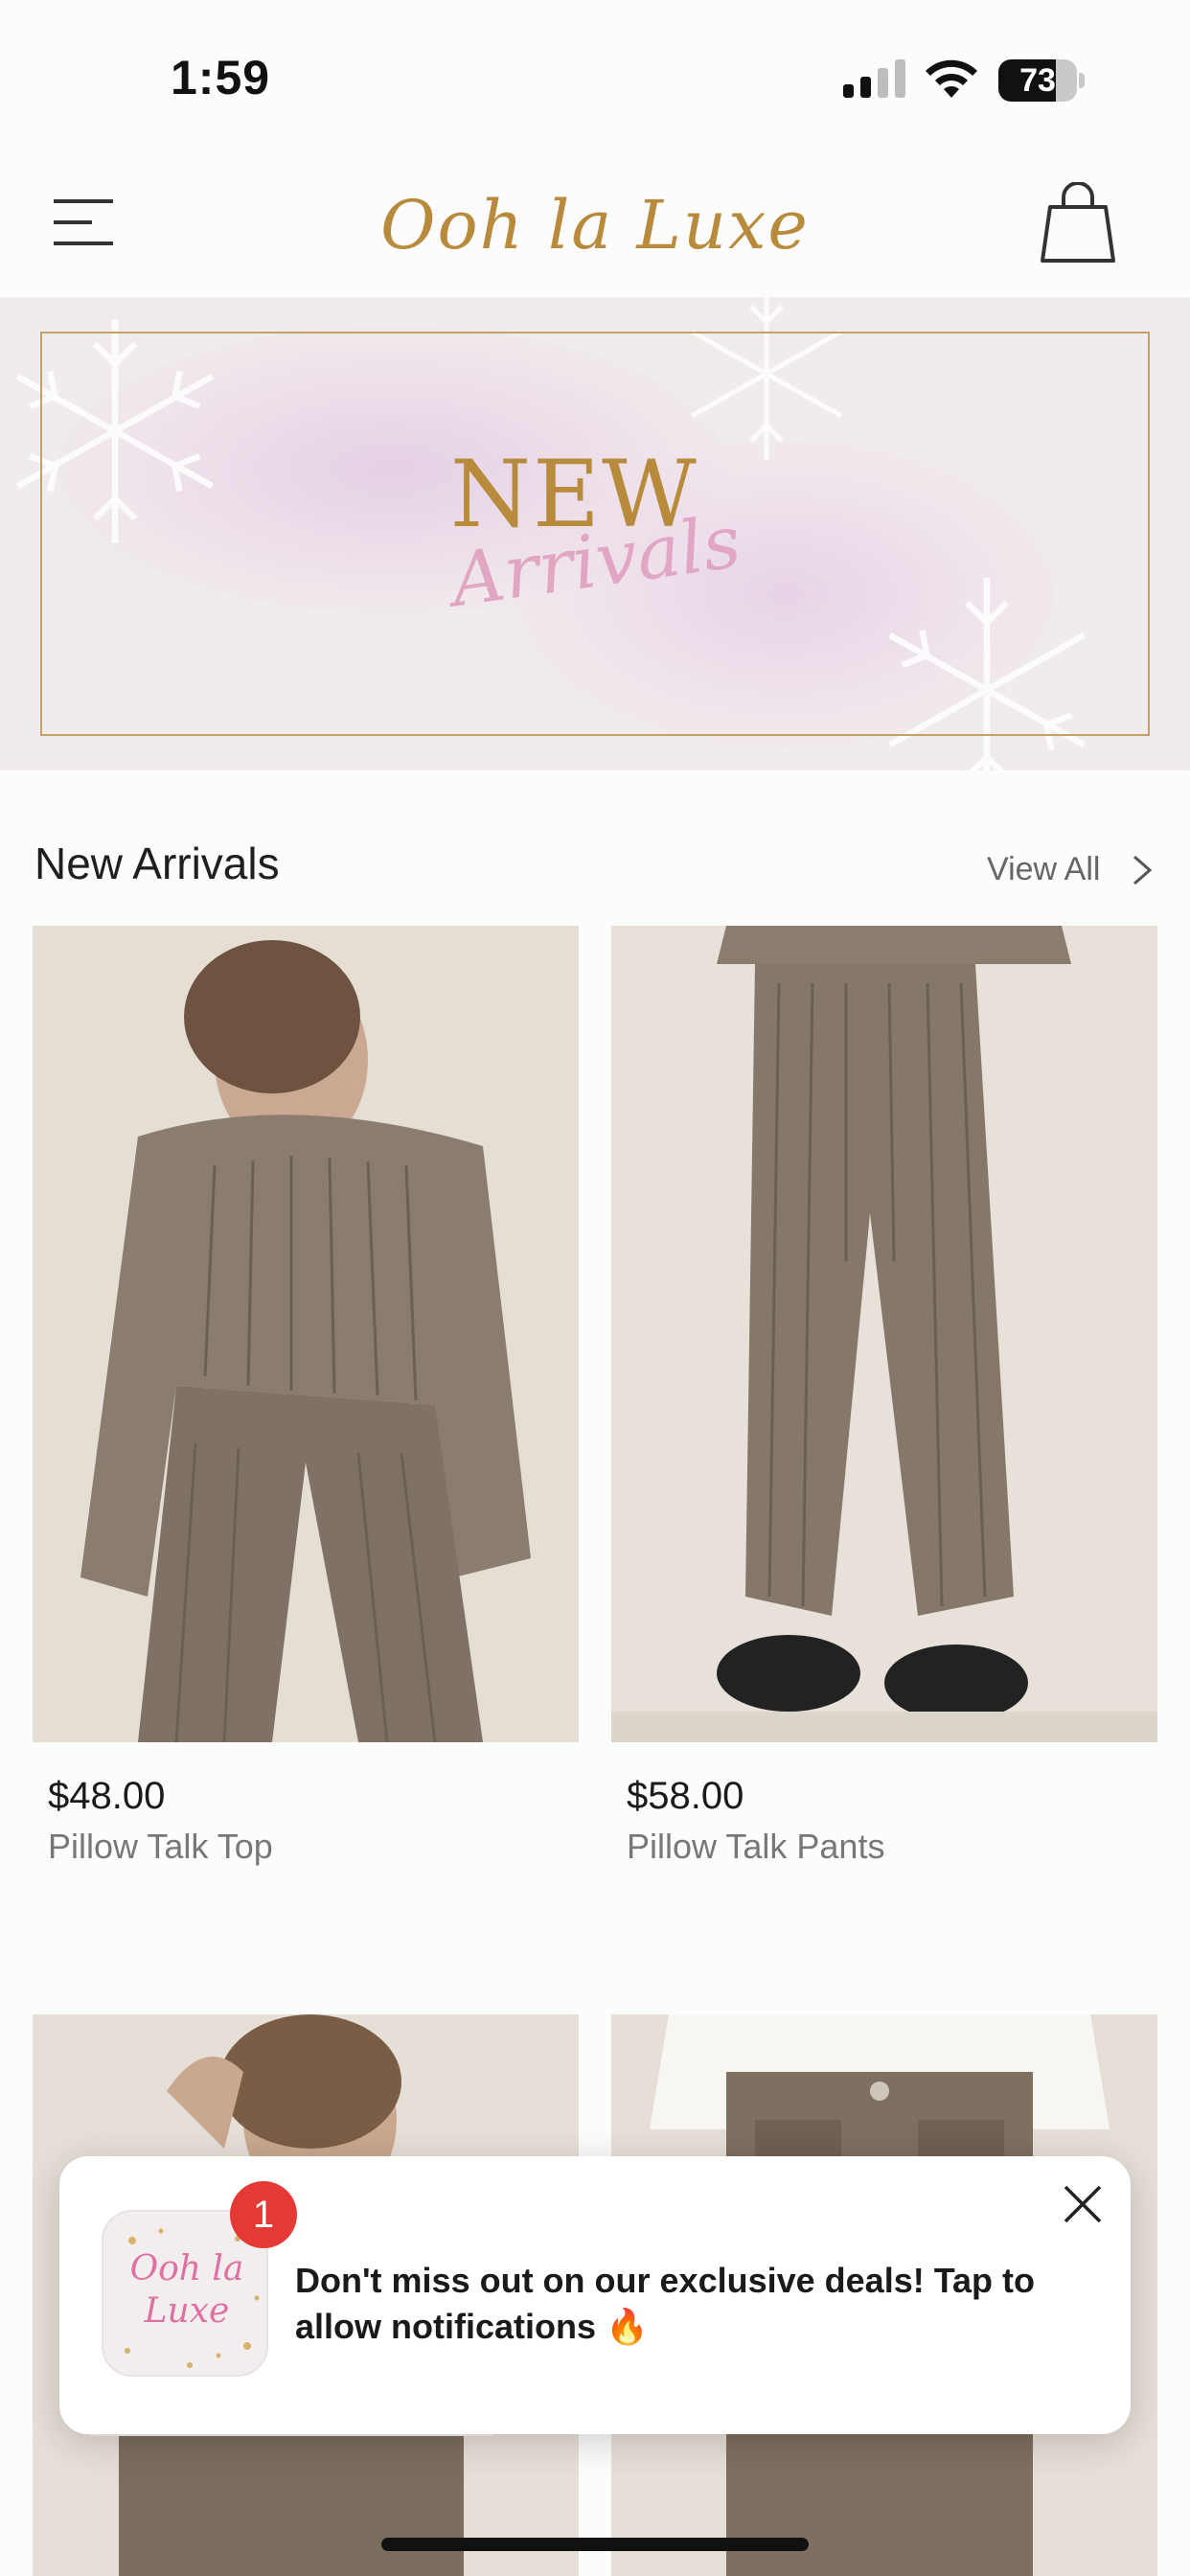  What do you see at coordinates (160, 1847) in the screenshot?
I see `product-name: Pillow Talk Top` at bounding box center [160, 1847].